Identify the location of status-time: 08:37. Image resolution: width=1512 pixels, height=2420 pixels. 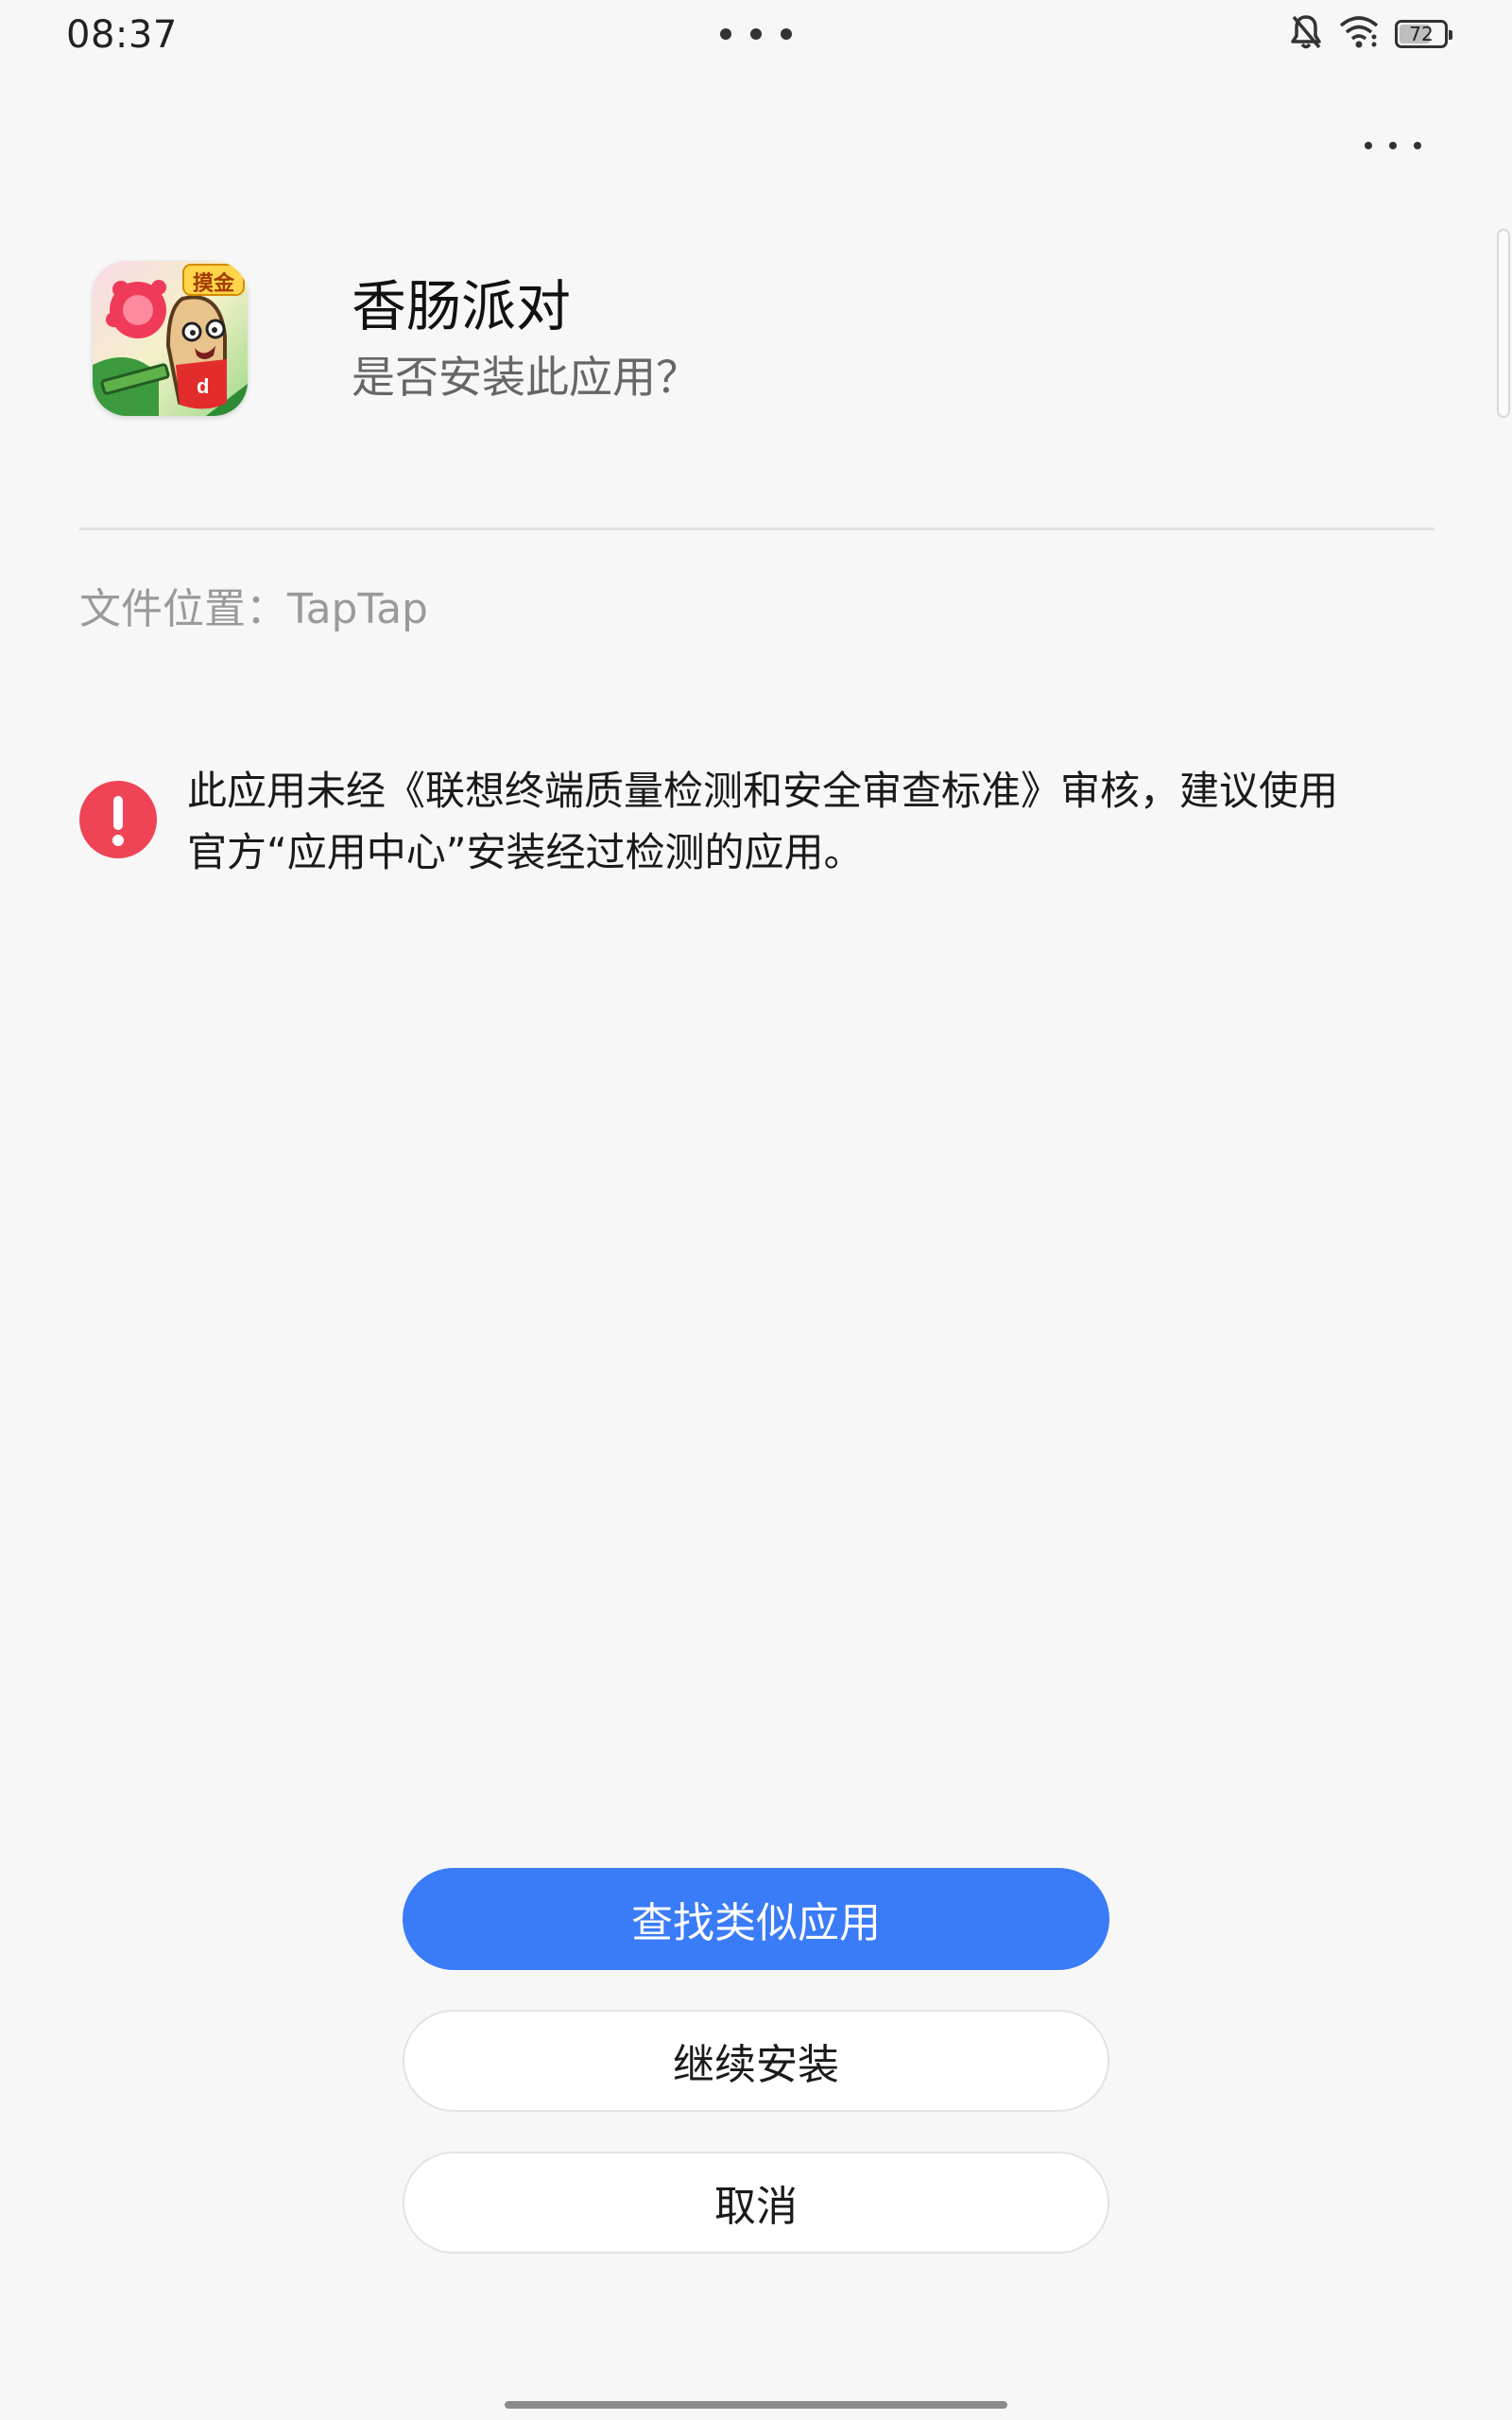
(122, 35).